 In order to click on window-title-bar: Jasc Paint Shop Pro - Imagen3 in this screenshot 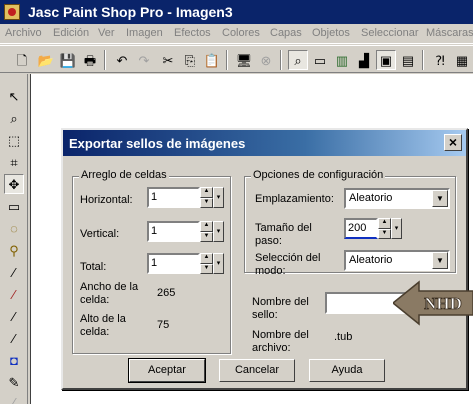, I will do `click(236, 12)`.